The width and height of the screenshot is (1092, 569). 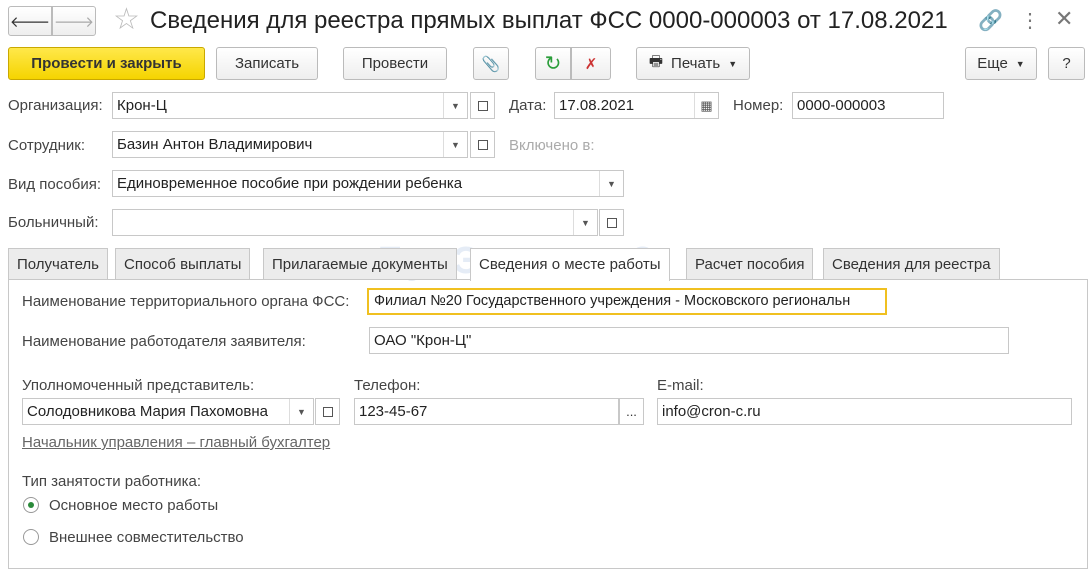 What do you see at coordinates (395, 63) in the screenshot?
I see `post-button: Провести` at bounding box center [395, 63].